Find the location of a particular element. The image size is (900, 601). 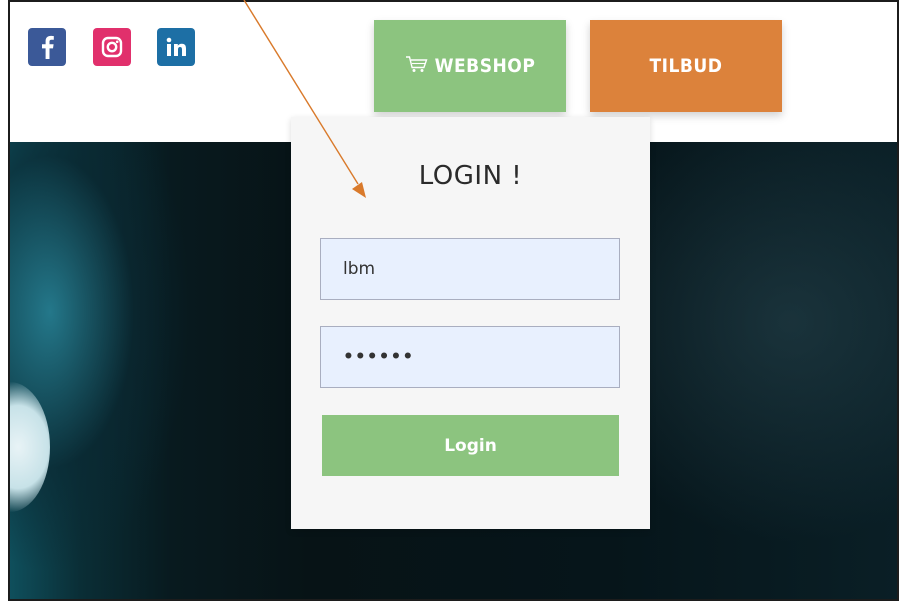

tilbud-label: TILBUD is located at coordinates (686, 66).